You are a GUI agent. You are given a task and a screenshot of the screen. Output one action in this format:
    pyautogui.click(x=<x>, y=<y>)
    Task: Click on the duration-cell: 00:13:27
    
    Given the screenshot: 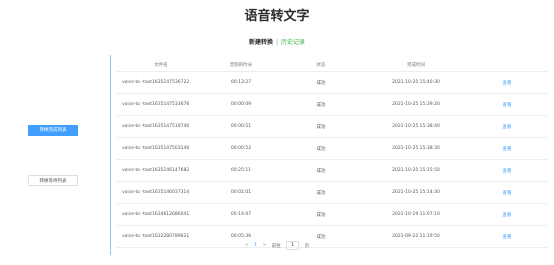 What is the action you would take?
    pyautogui.click(x=241, y=82)
    